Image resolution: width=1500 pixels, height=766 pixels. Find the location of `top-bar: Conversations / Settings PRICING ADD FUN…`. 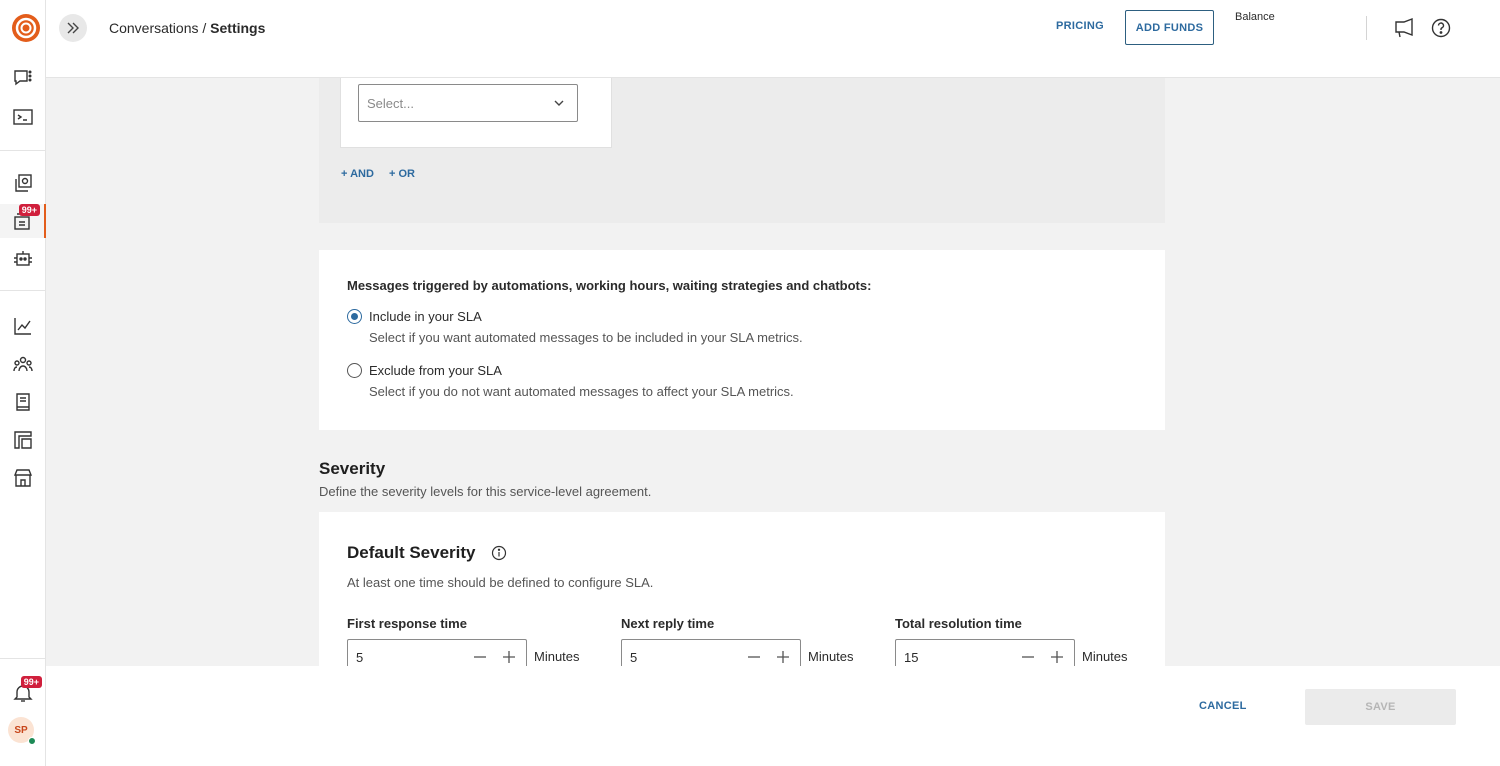

top-bar: Conversations / Settings PRICING ADD FUN… is located at coordinates (773, 39).